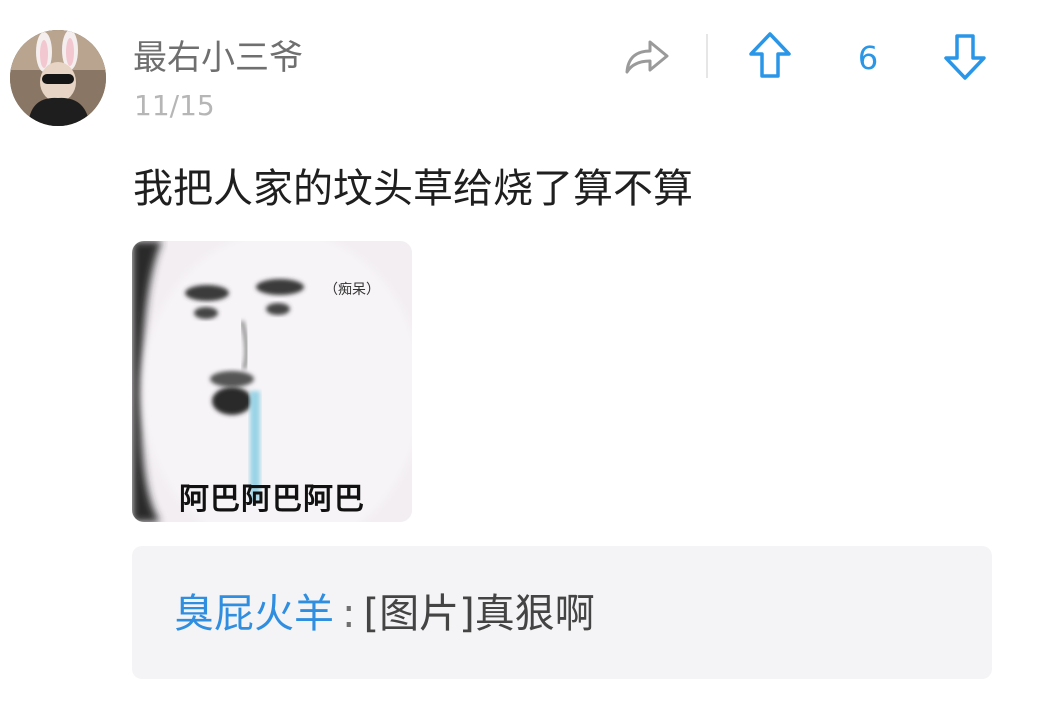  I want to click on post-text: 我把人家的坟头草给烧了算不算, so click(413, 189).